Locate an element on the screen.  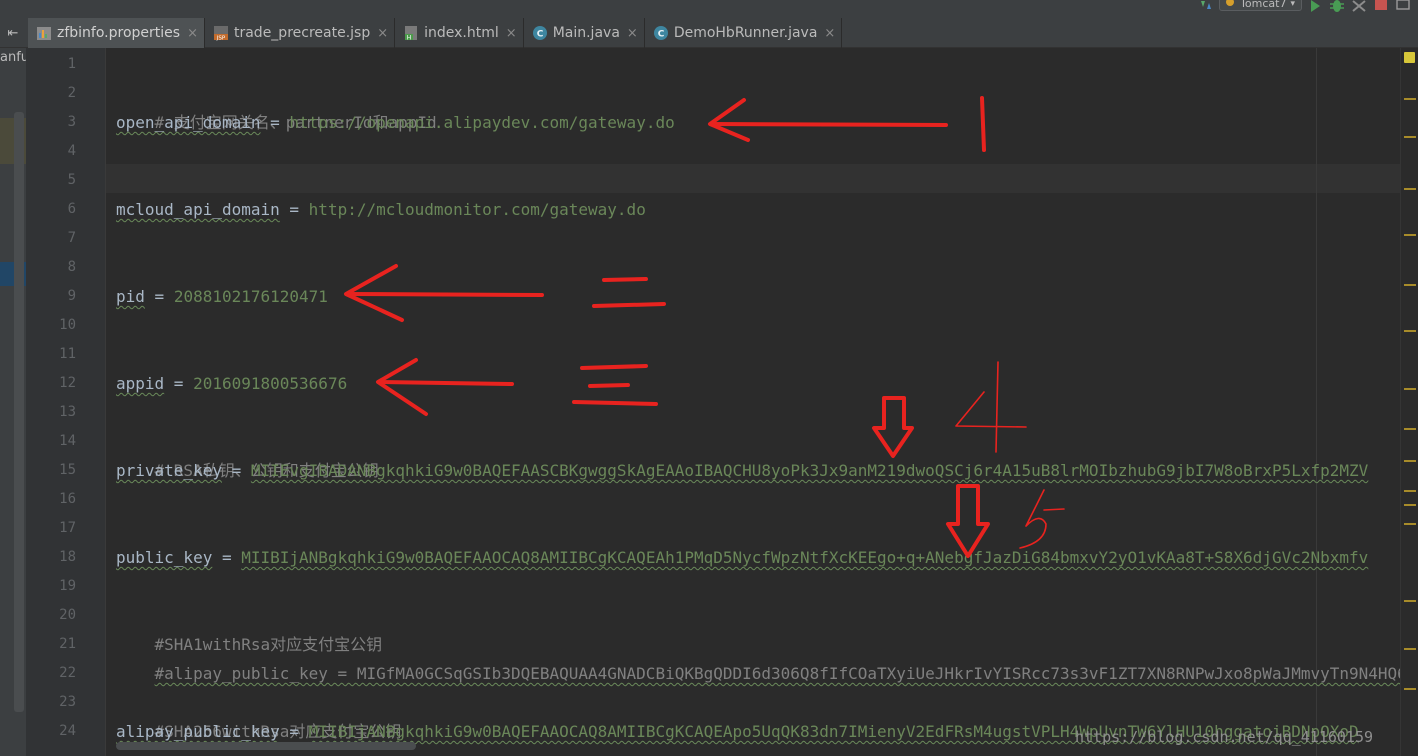
tab-index-html: H index.html × is located at coordinates (459, 33).